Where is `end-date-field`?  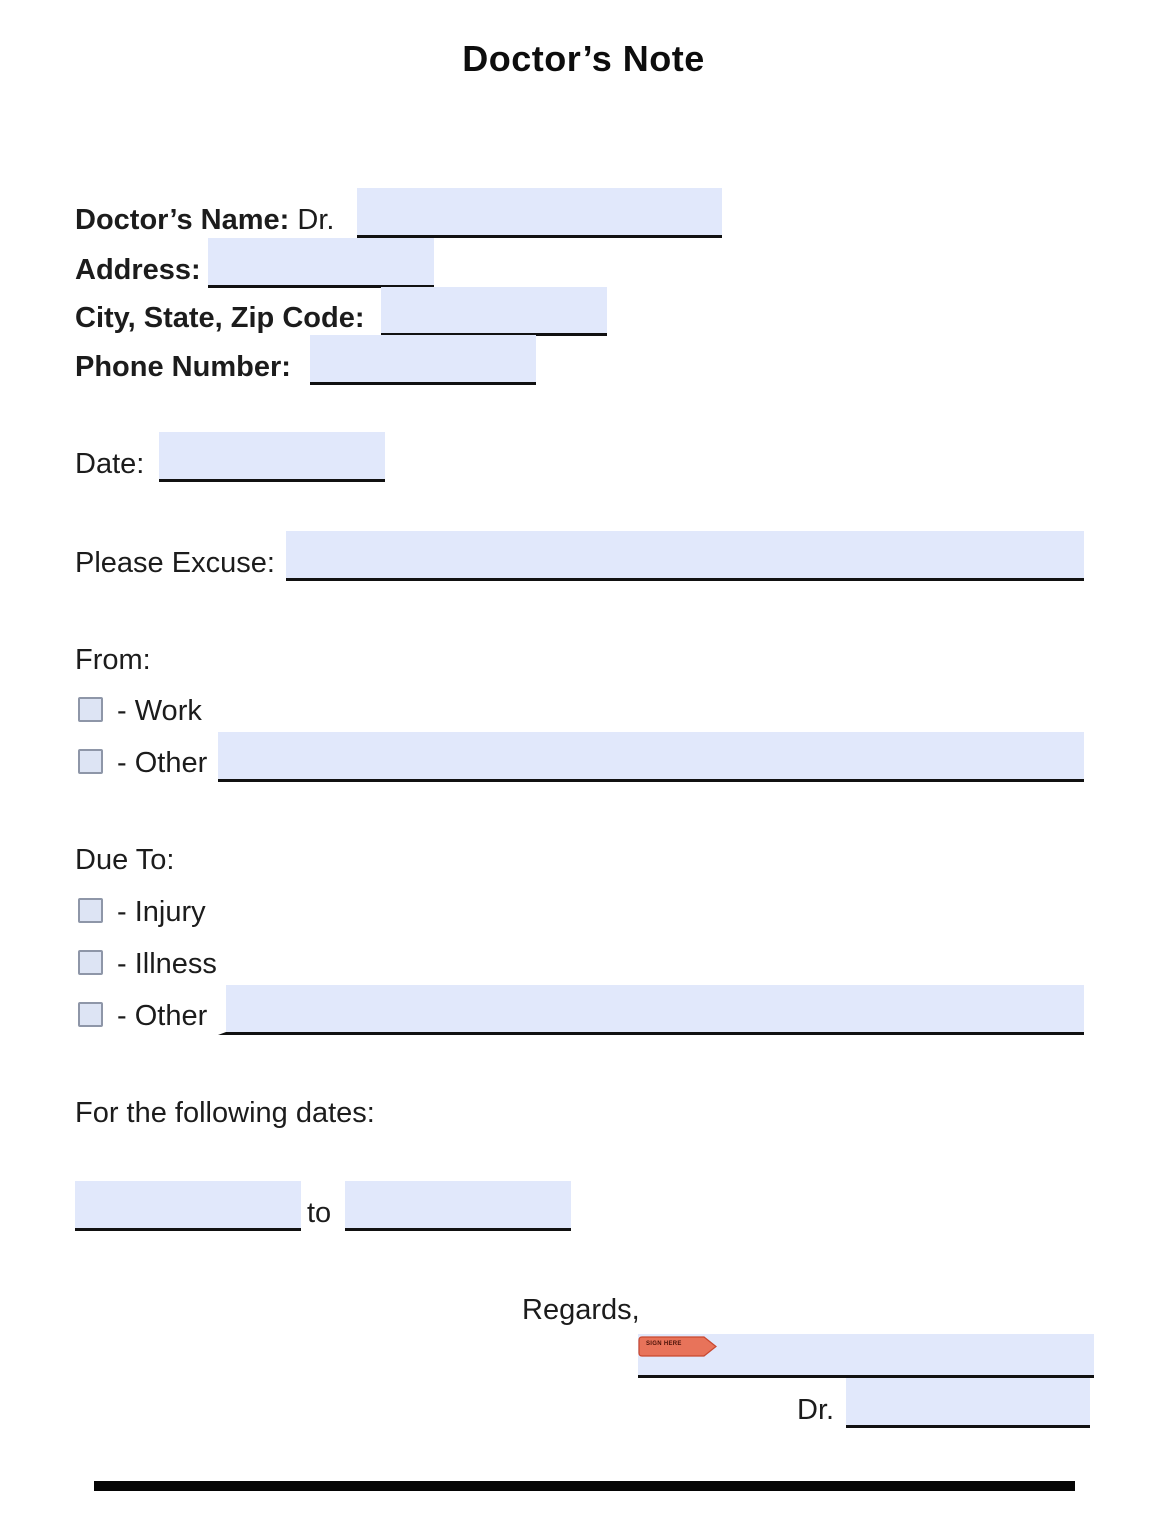 end-date-field is located at coordinates (458, 1206).